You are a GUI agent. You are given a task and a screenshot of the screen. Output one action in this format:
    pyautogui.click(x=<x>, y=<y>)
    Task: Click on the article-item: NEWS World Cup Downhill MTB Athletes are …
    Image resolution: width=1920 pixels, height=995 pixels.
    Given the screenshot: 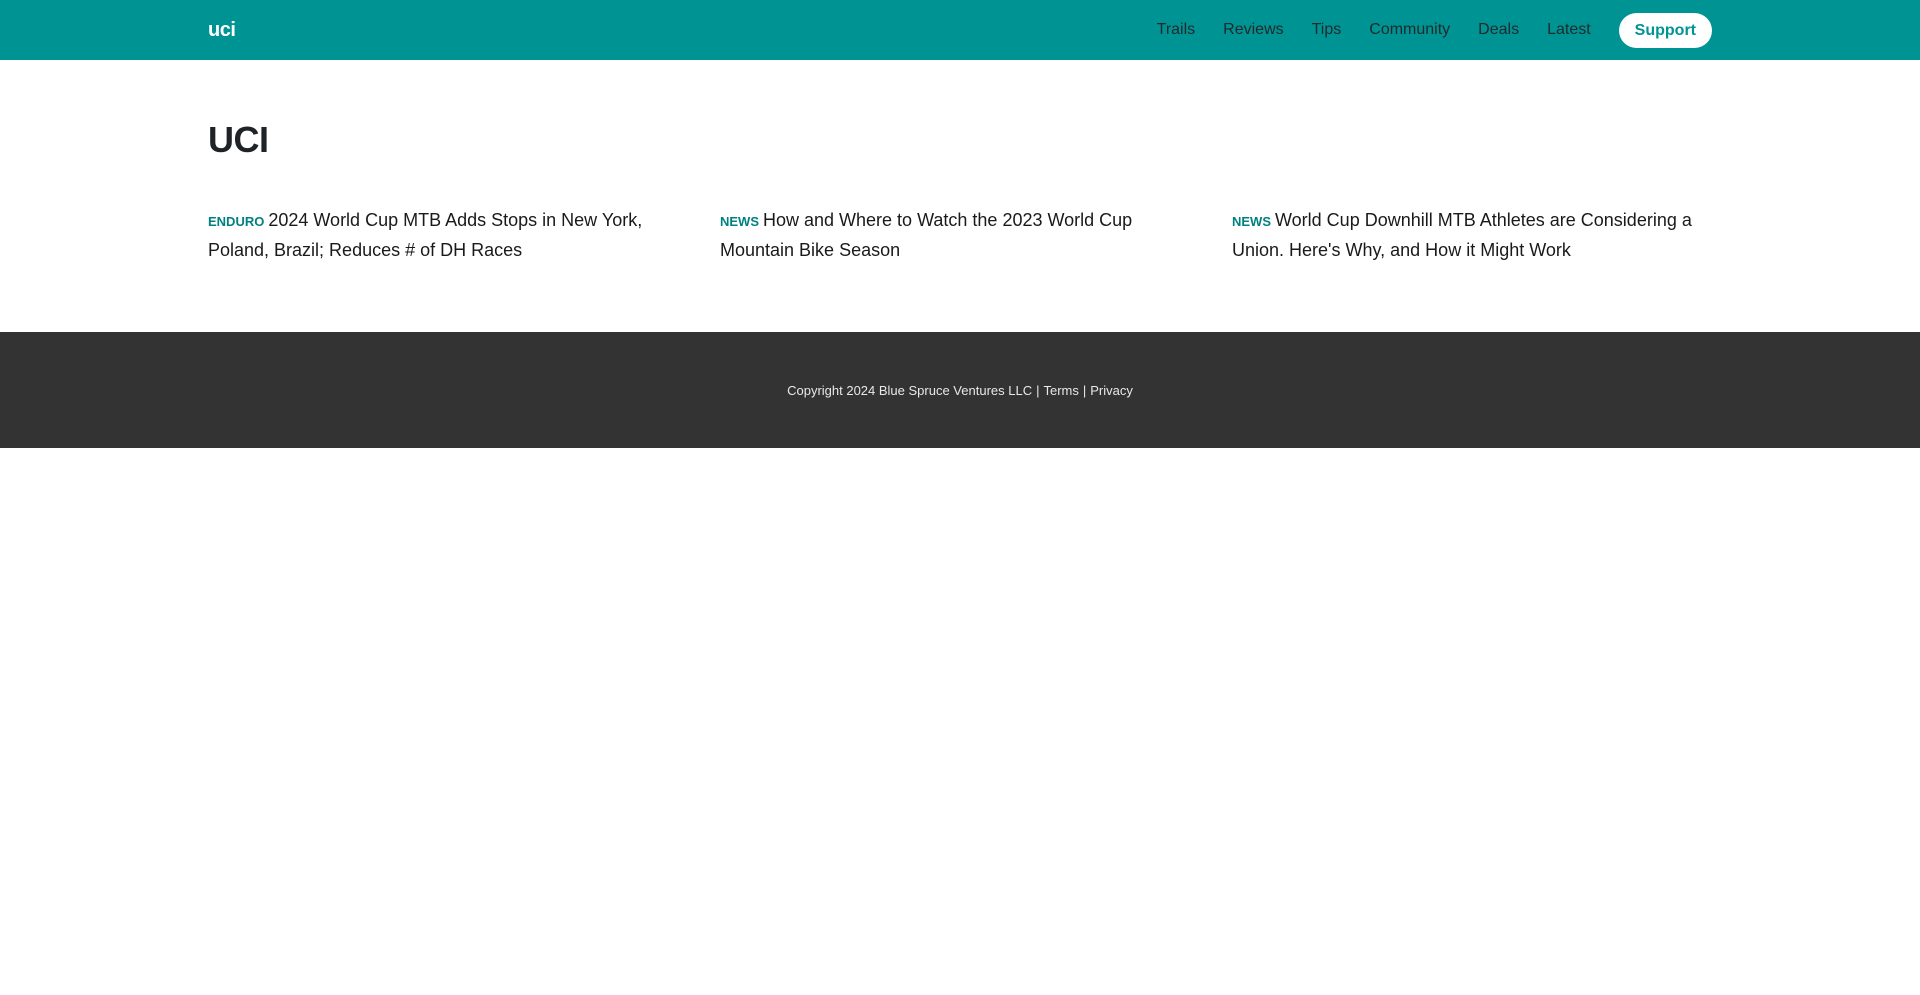 What is the action you would take?
    pyautogui.click(x=1472, y=235)
    